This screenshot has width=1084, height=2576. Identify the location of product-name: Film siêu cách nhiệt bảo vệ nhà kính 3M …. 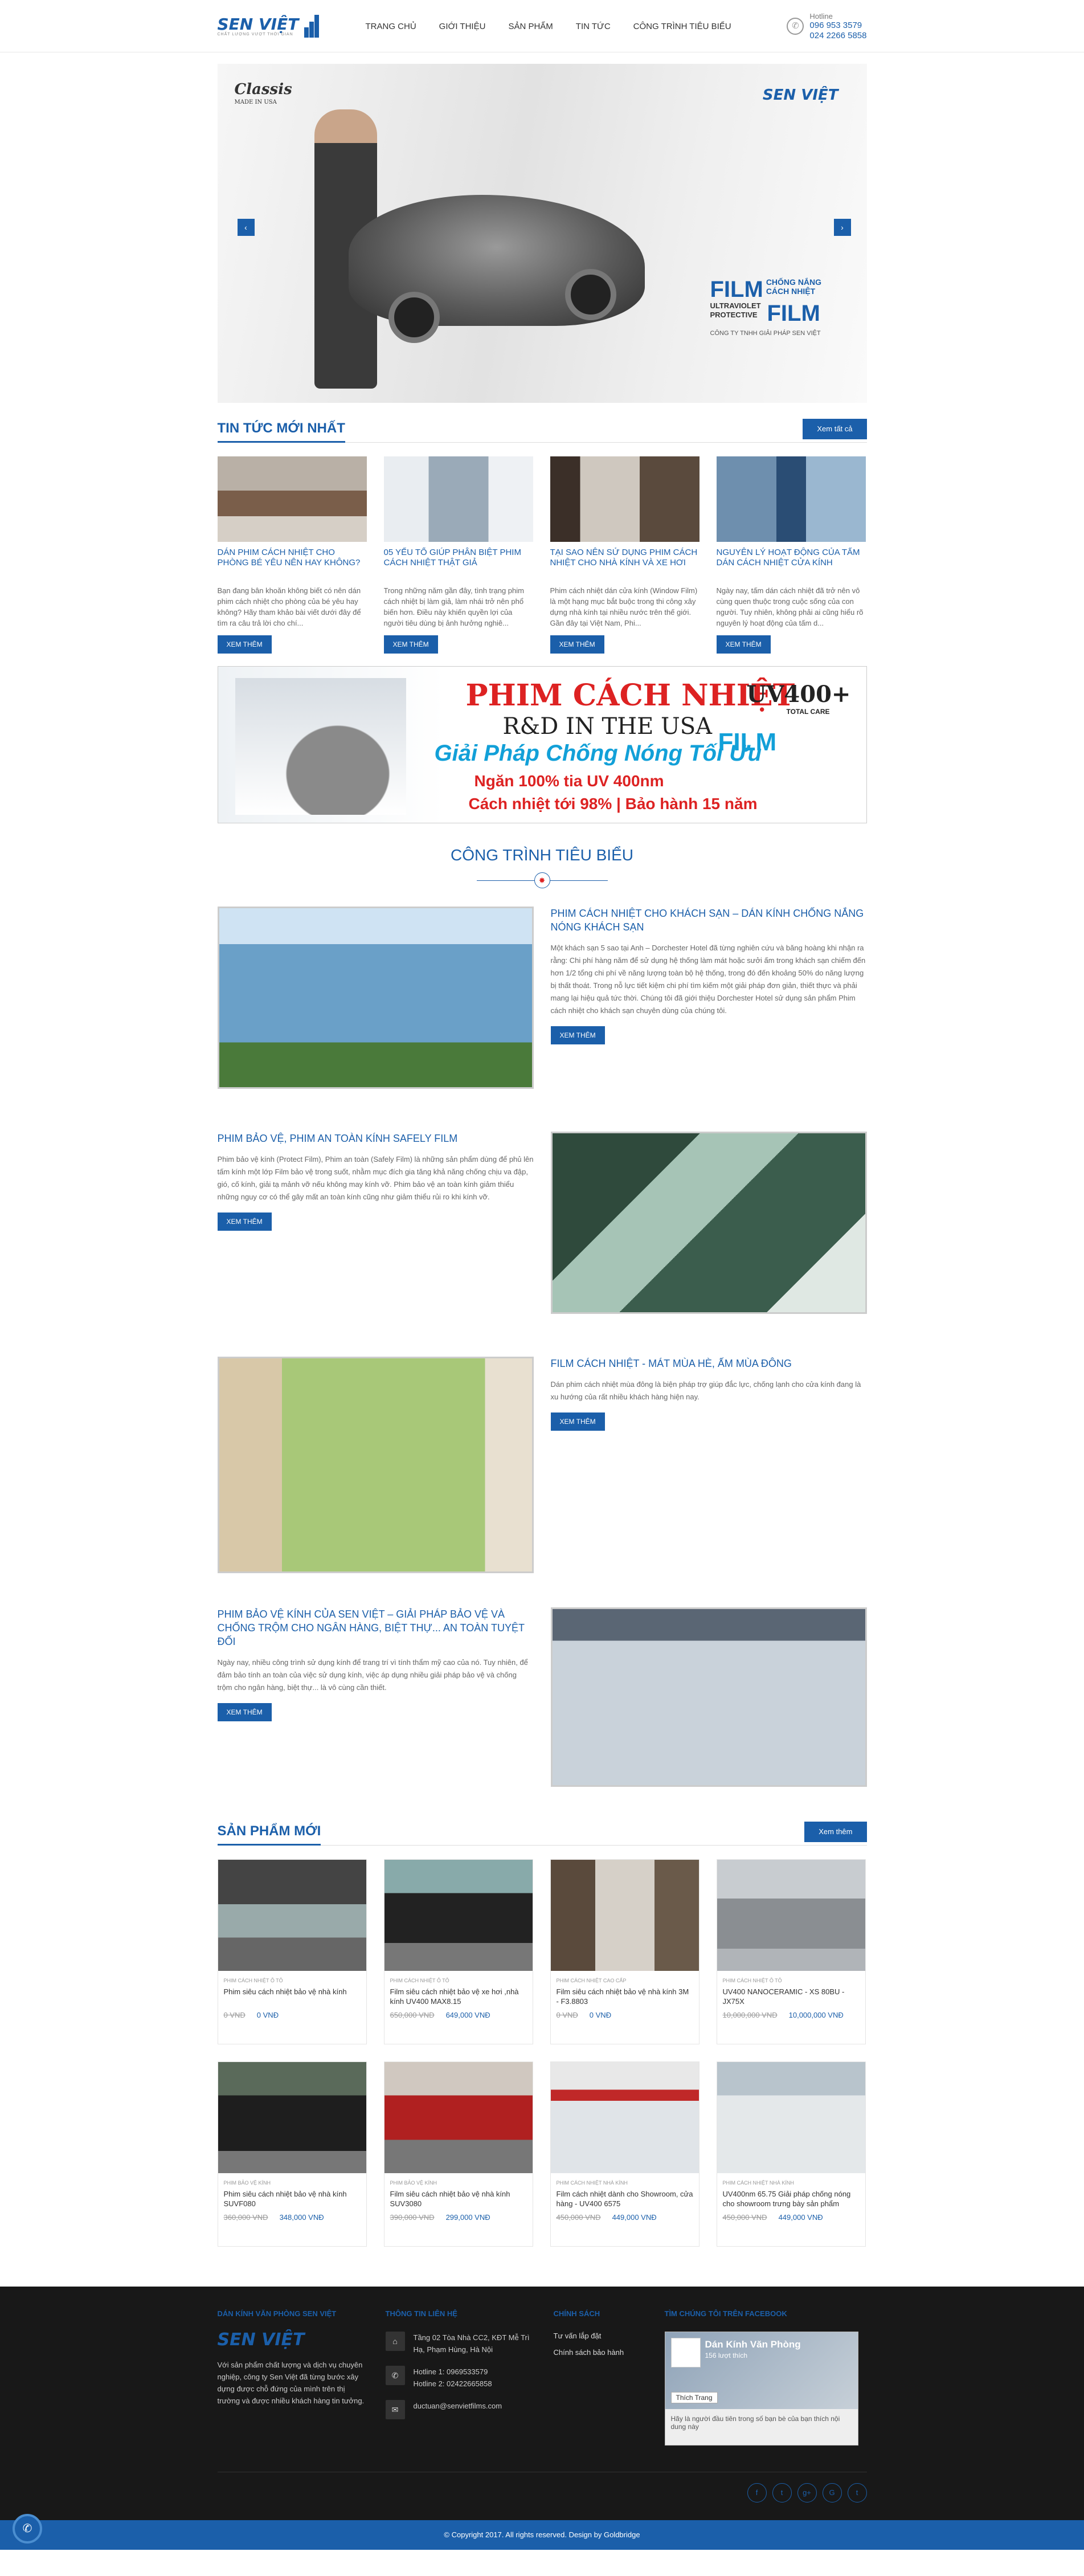
(625, 1997).